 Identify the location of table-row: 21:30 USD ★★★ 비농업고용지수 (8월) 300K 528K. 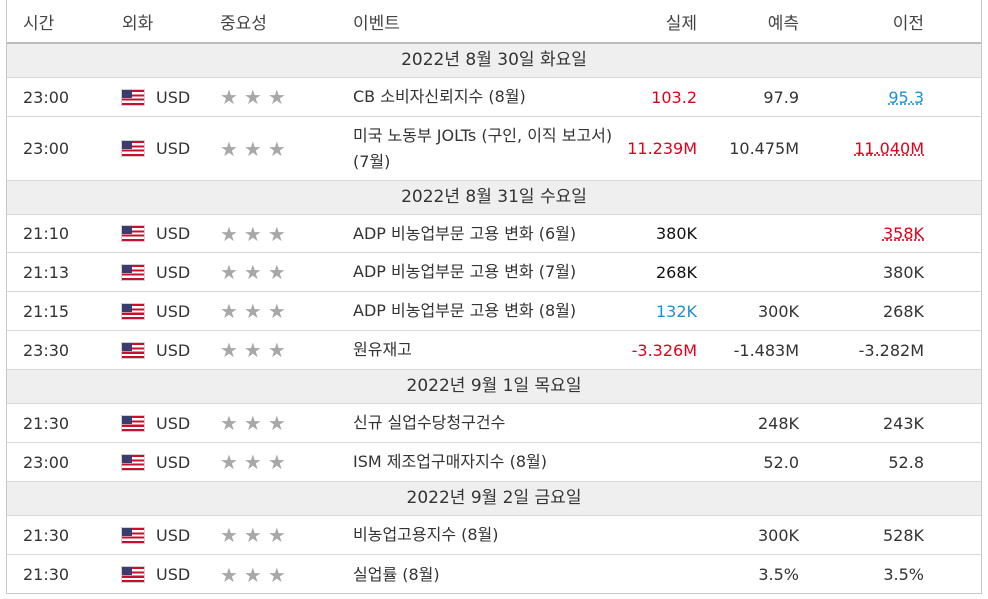
(494, 535).